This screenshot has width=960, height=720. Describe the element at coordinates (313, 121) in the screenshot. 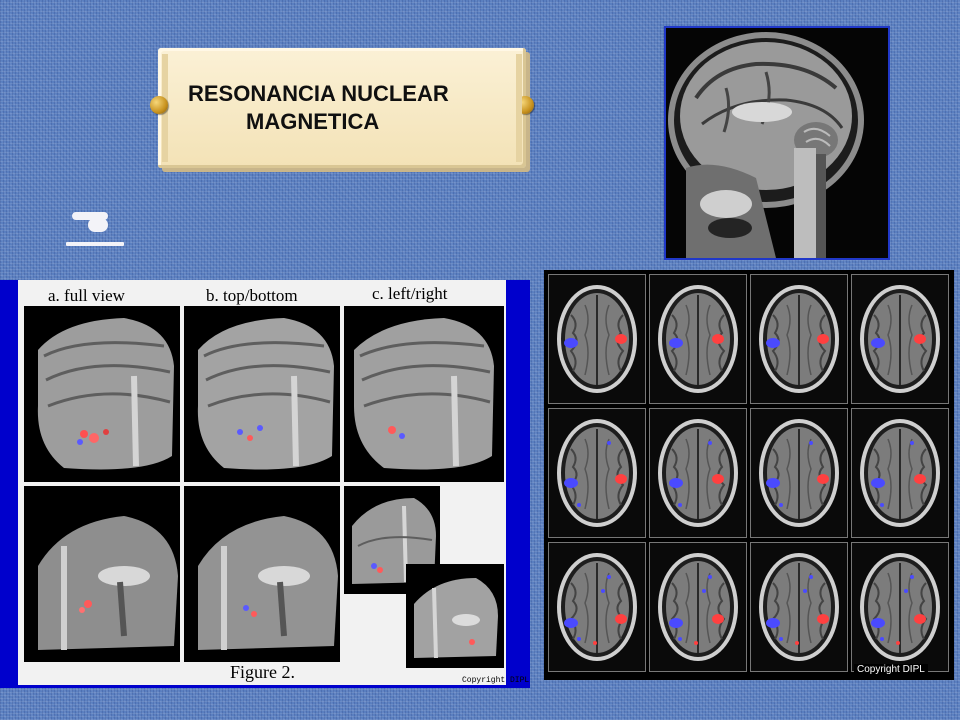

I see `slide-title-line2: MAGNETICA` at that location.